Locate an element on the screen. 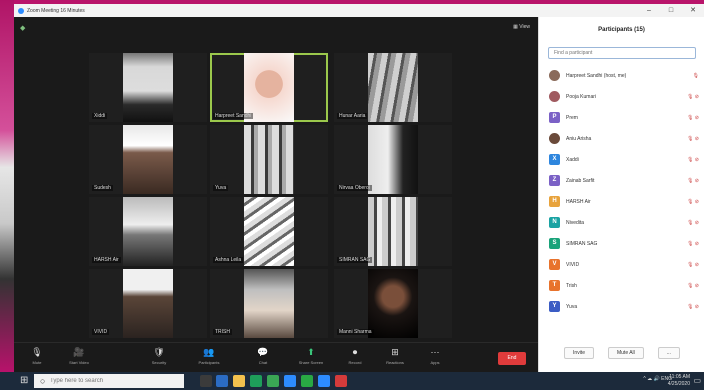 This screenshot has height=390, width=704. file-explorer-icon is located at coordinates (239, 381).